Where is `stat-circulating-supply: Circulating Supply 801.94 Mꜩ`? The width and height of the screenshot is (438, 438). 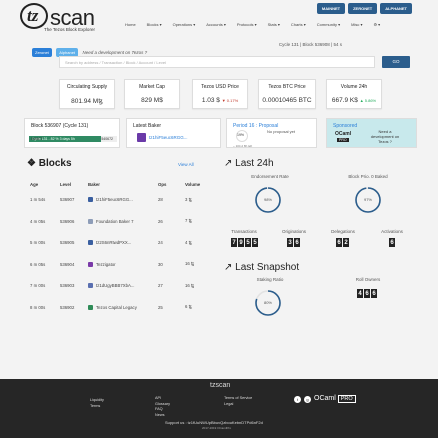
stat-circulating-supply: Circulating Supply 801.94 Mꜩ is located at coordinates (87, 94).